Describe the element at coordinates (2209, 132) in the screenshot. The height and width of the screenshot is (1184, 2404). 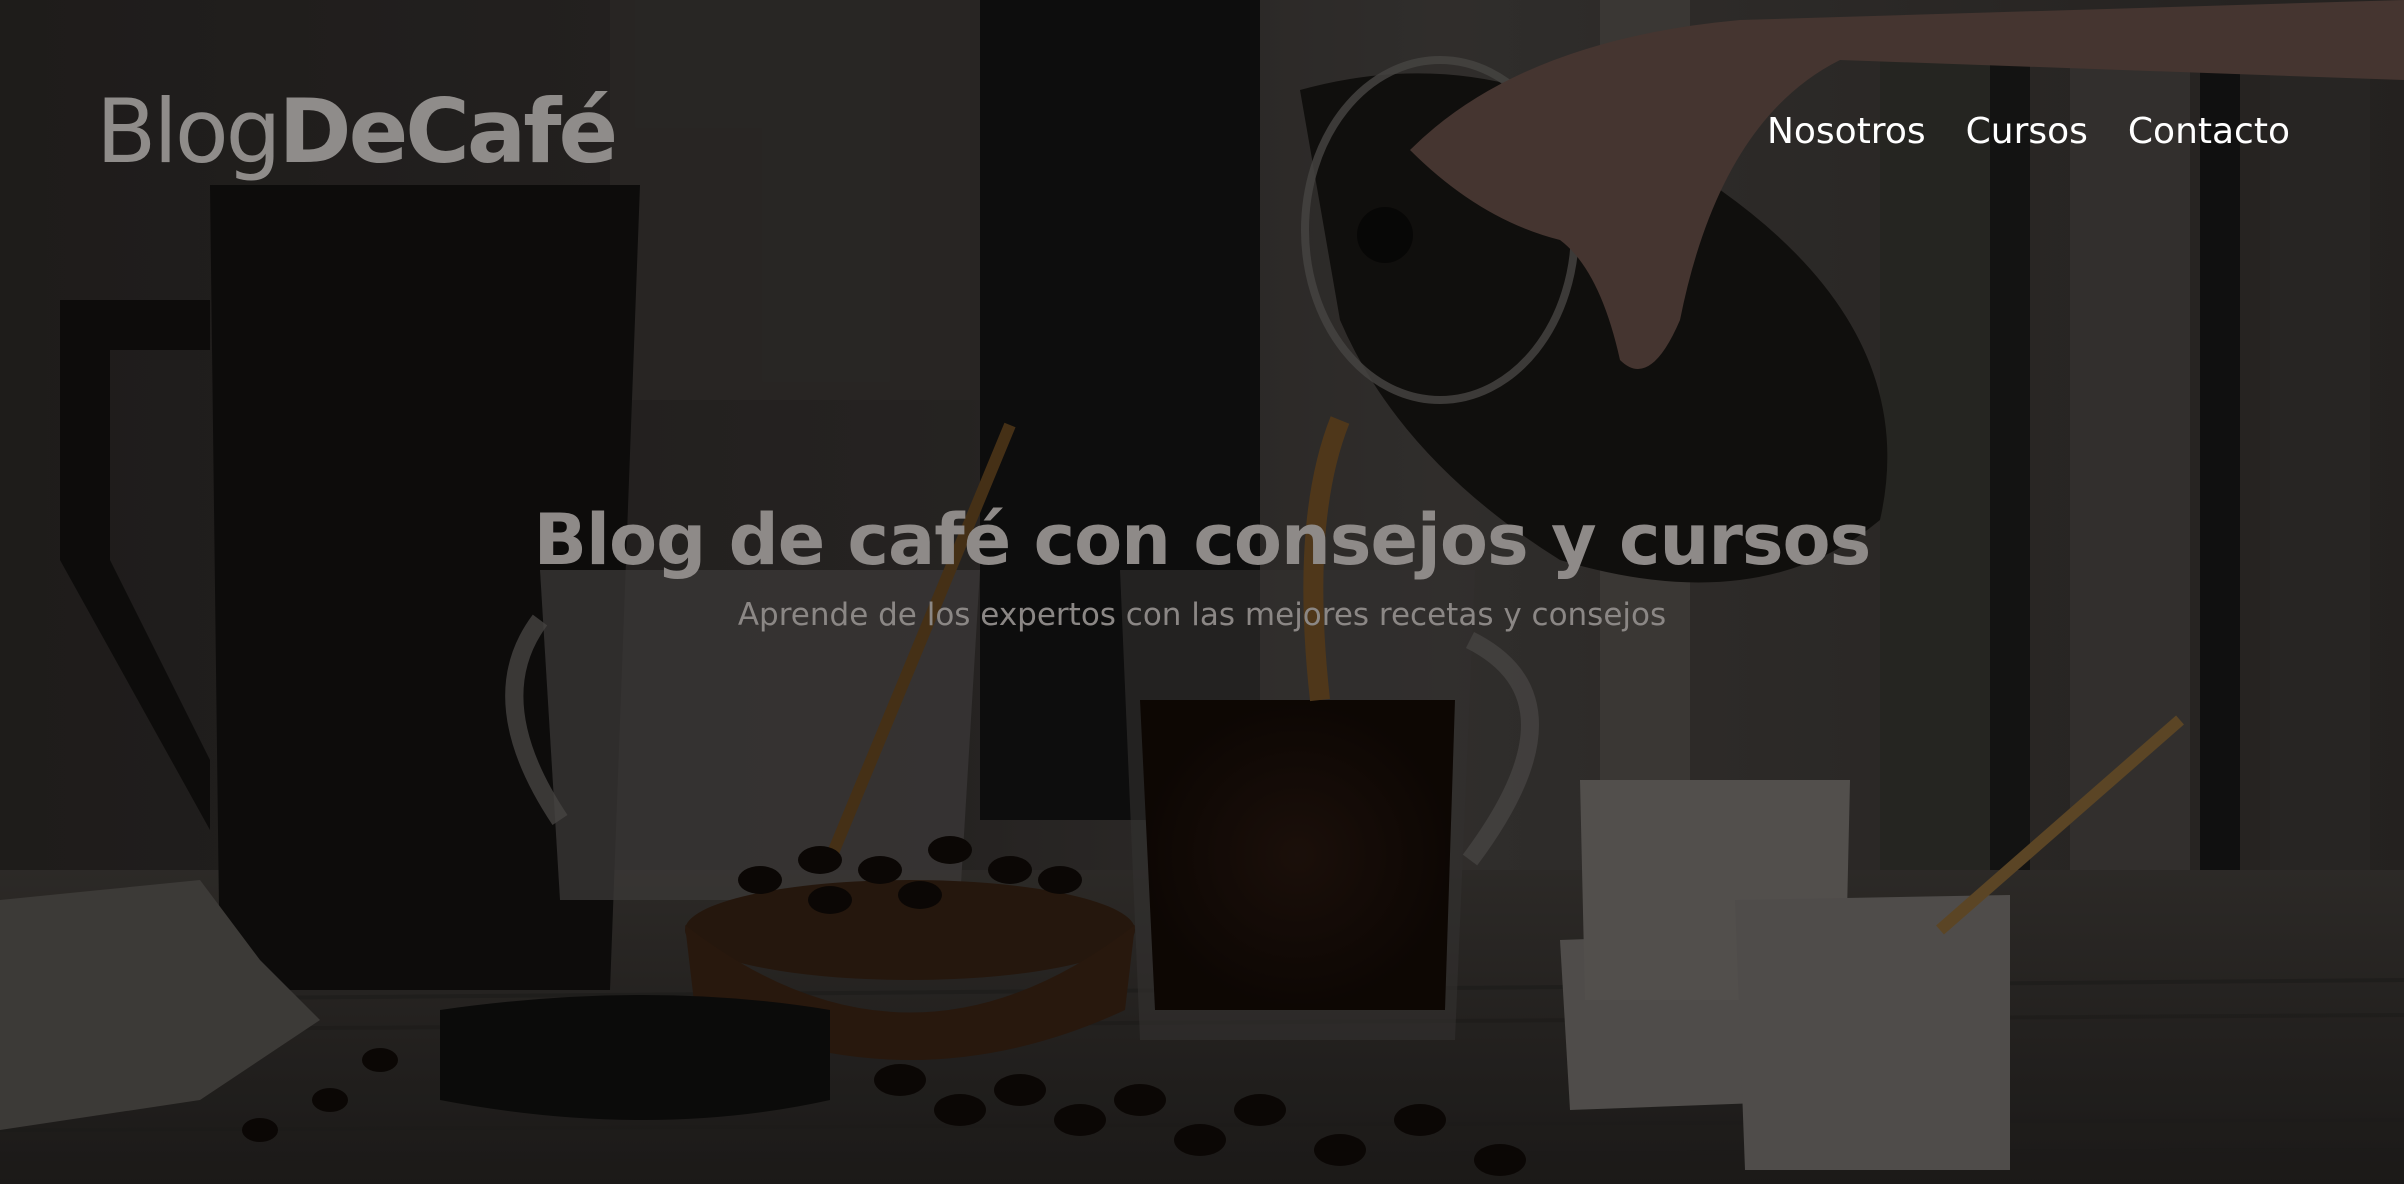
I see `nav-link-contacto: Contacto` at that location.